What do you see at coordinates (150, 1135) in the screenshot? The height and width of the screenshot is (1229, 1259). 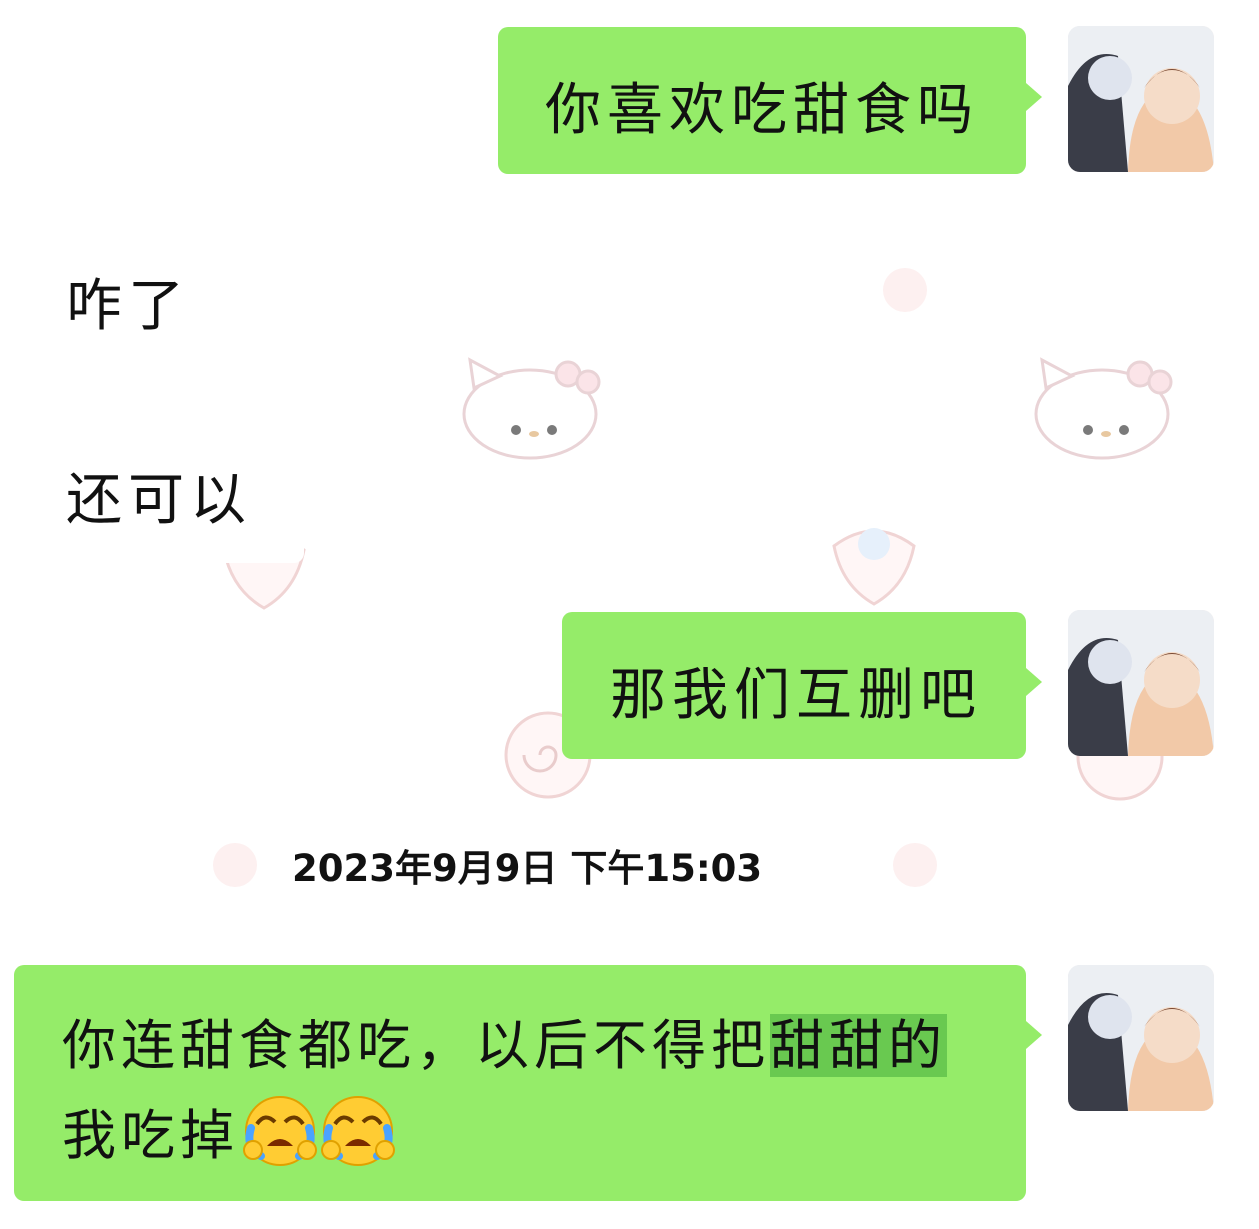 I see `message-text-plain: 我吃掉` at bounding box center [150, 1135].